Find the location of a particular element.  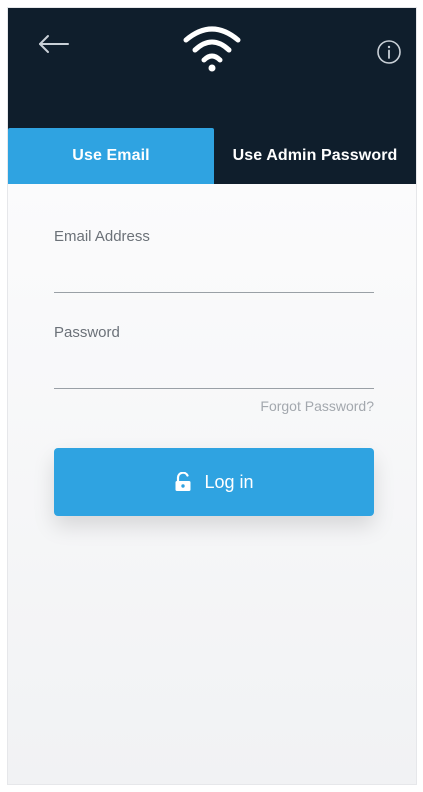

login-button: Log in is located at coordinates (214, 482).